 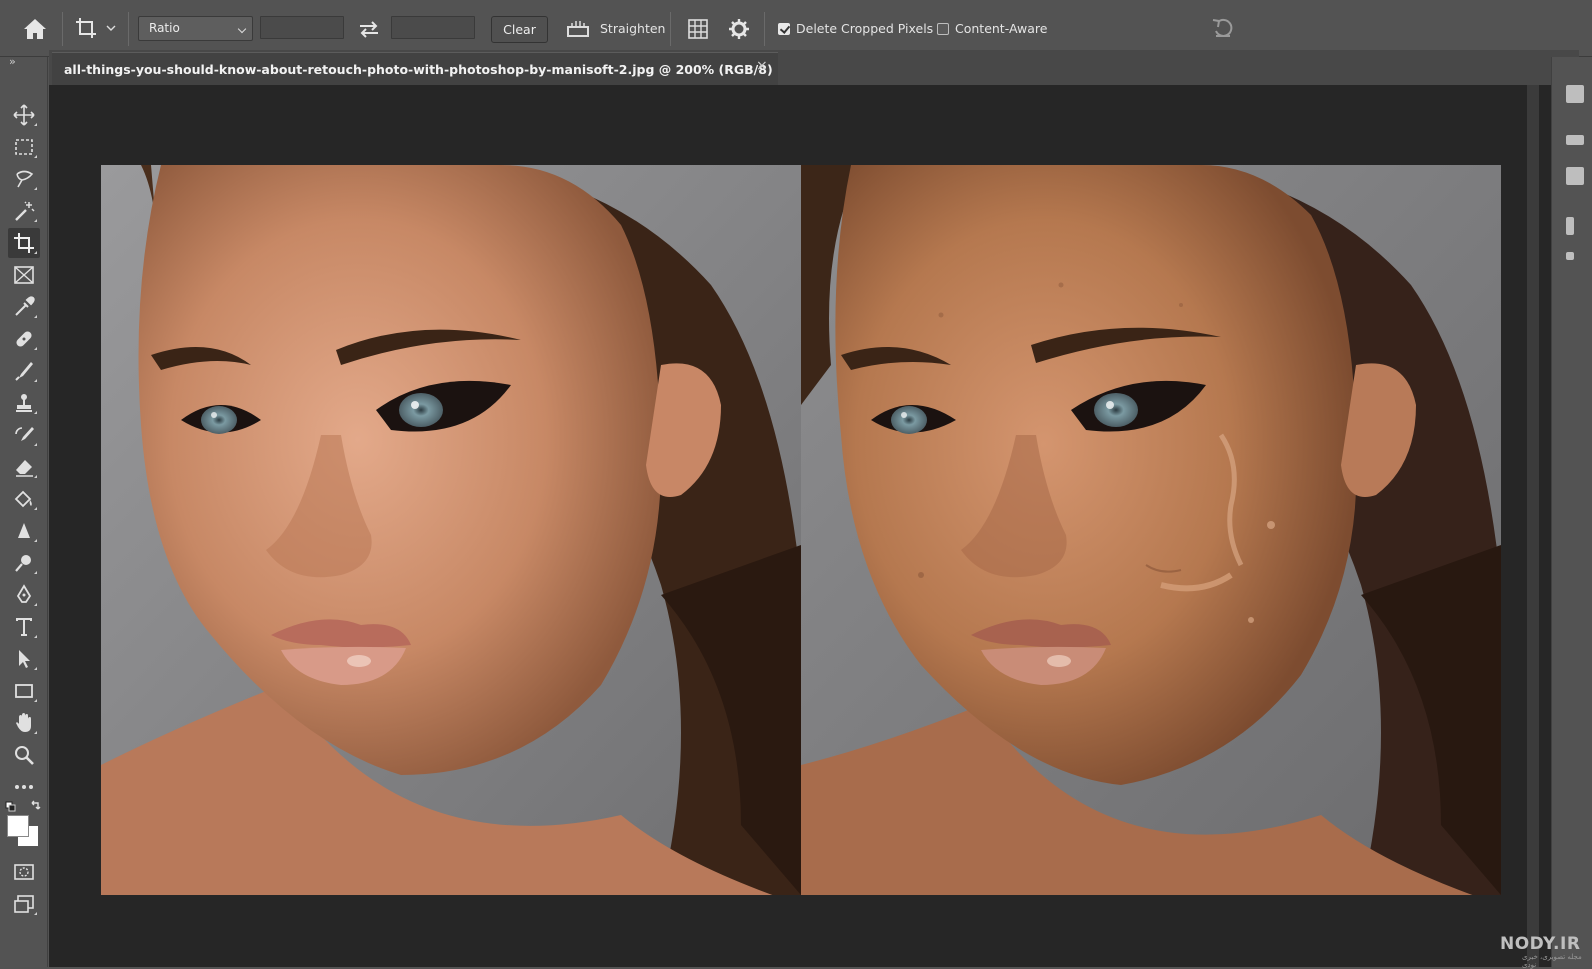 What do you see at coordinates (739, 29) in the screenshot?
I see `gear-icon` at bounding box center [739, 29].